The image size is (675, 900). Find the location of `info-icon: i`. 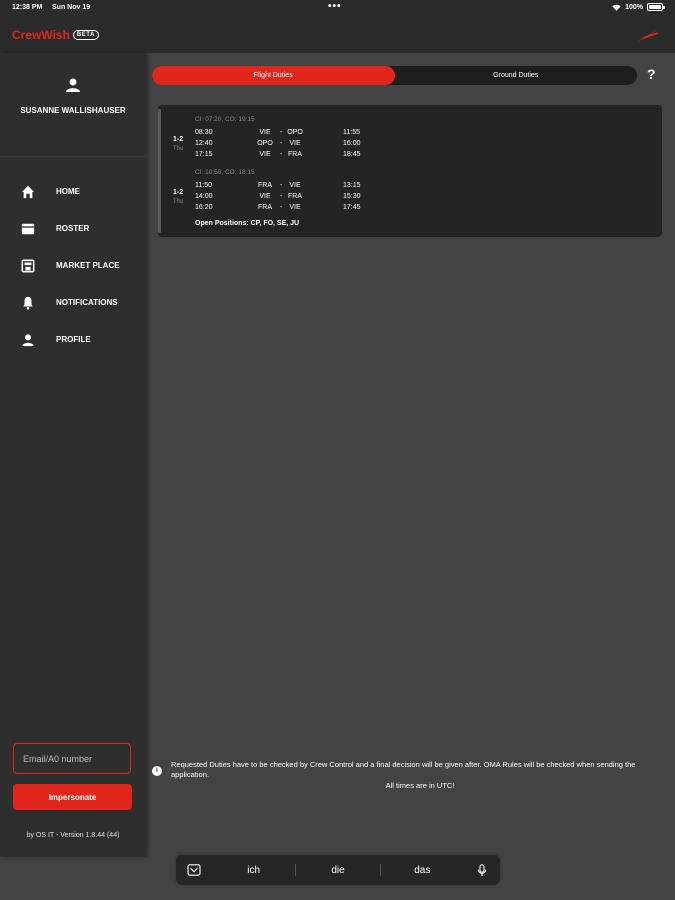

info-icon: i is located at coordinates (157, 771).